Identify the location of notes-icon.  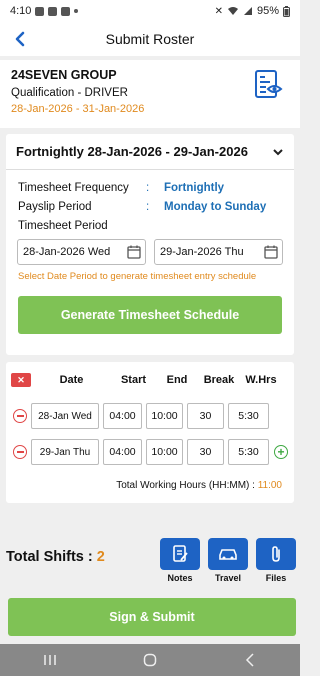
(180, 553).